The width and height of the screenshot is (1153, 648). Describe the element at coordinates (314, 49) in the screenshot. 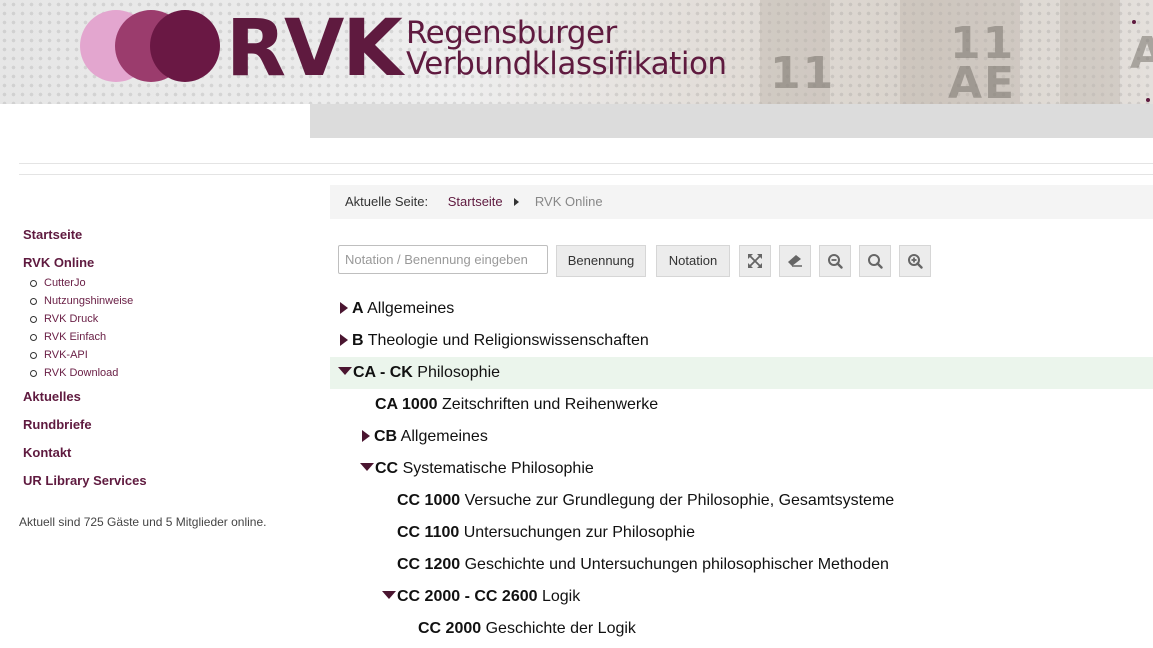

I see `logo-text: RVK` at that location.